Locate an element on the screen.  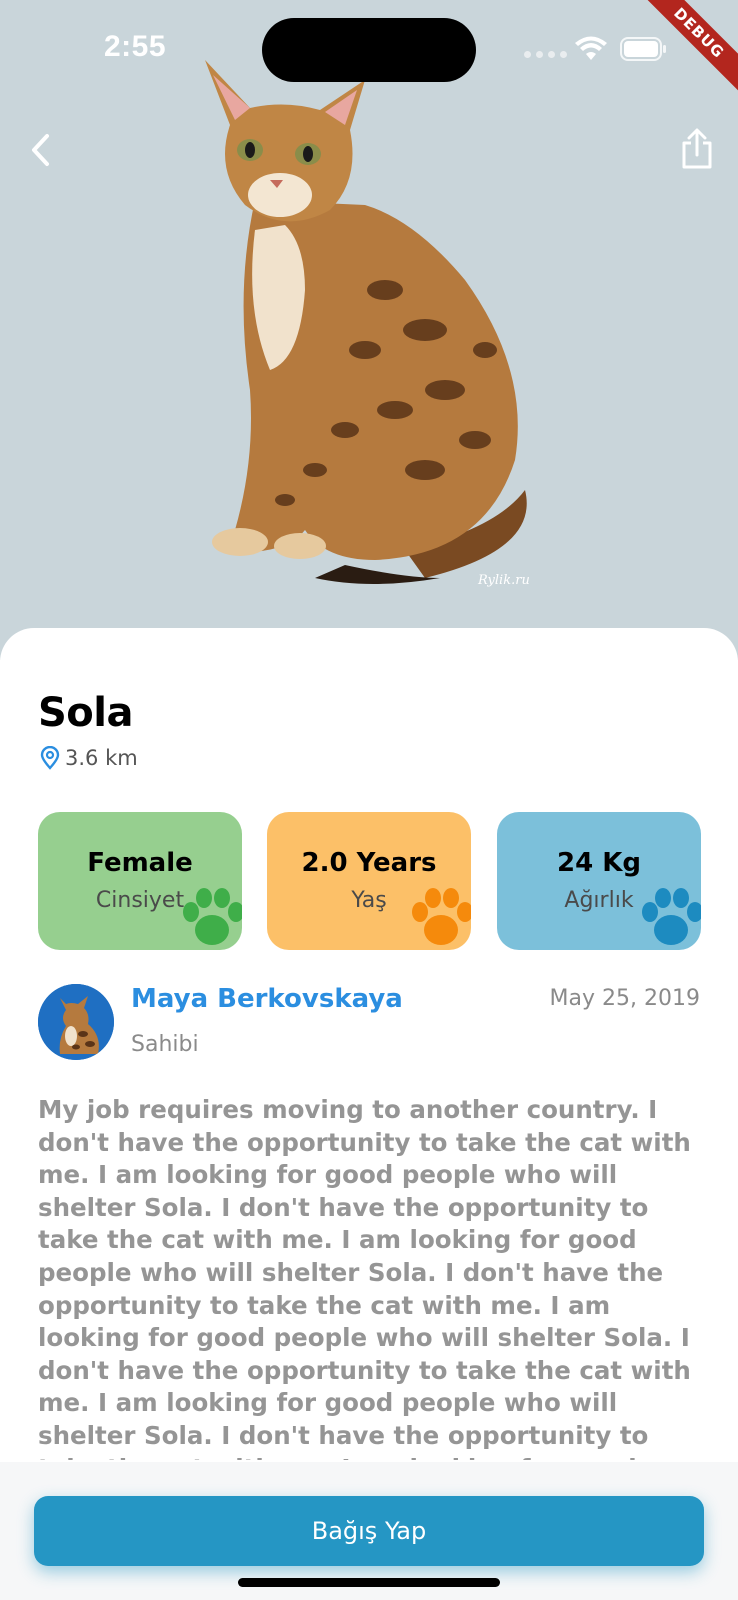
back-button is located at coordinates (40, 150).